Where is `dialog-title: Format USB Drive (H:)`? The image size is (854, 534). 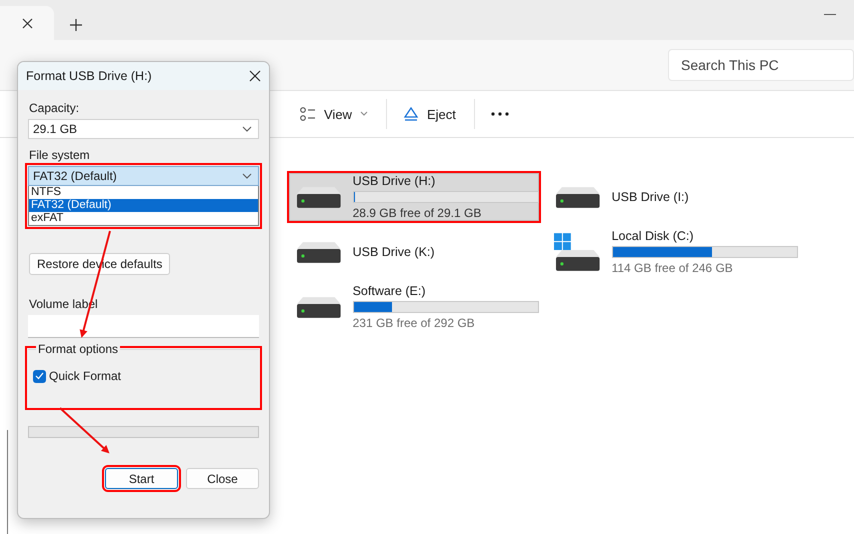
dialog-title: Format USB Drive (H:) is located at coordinates (89, 76).